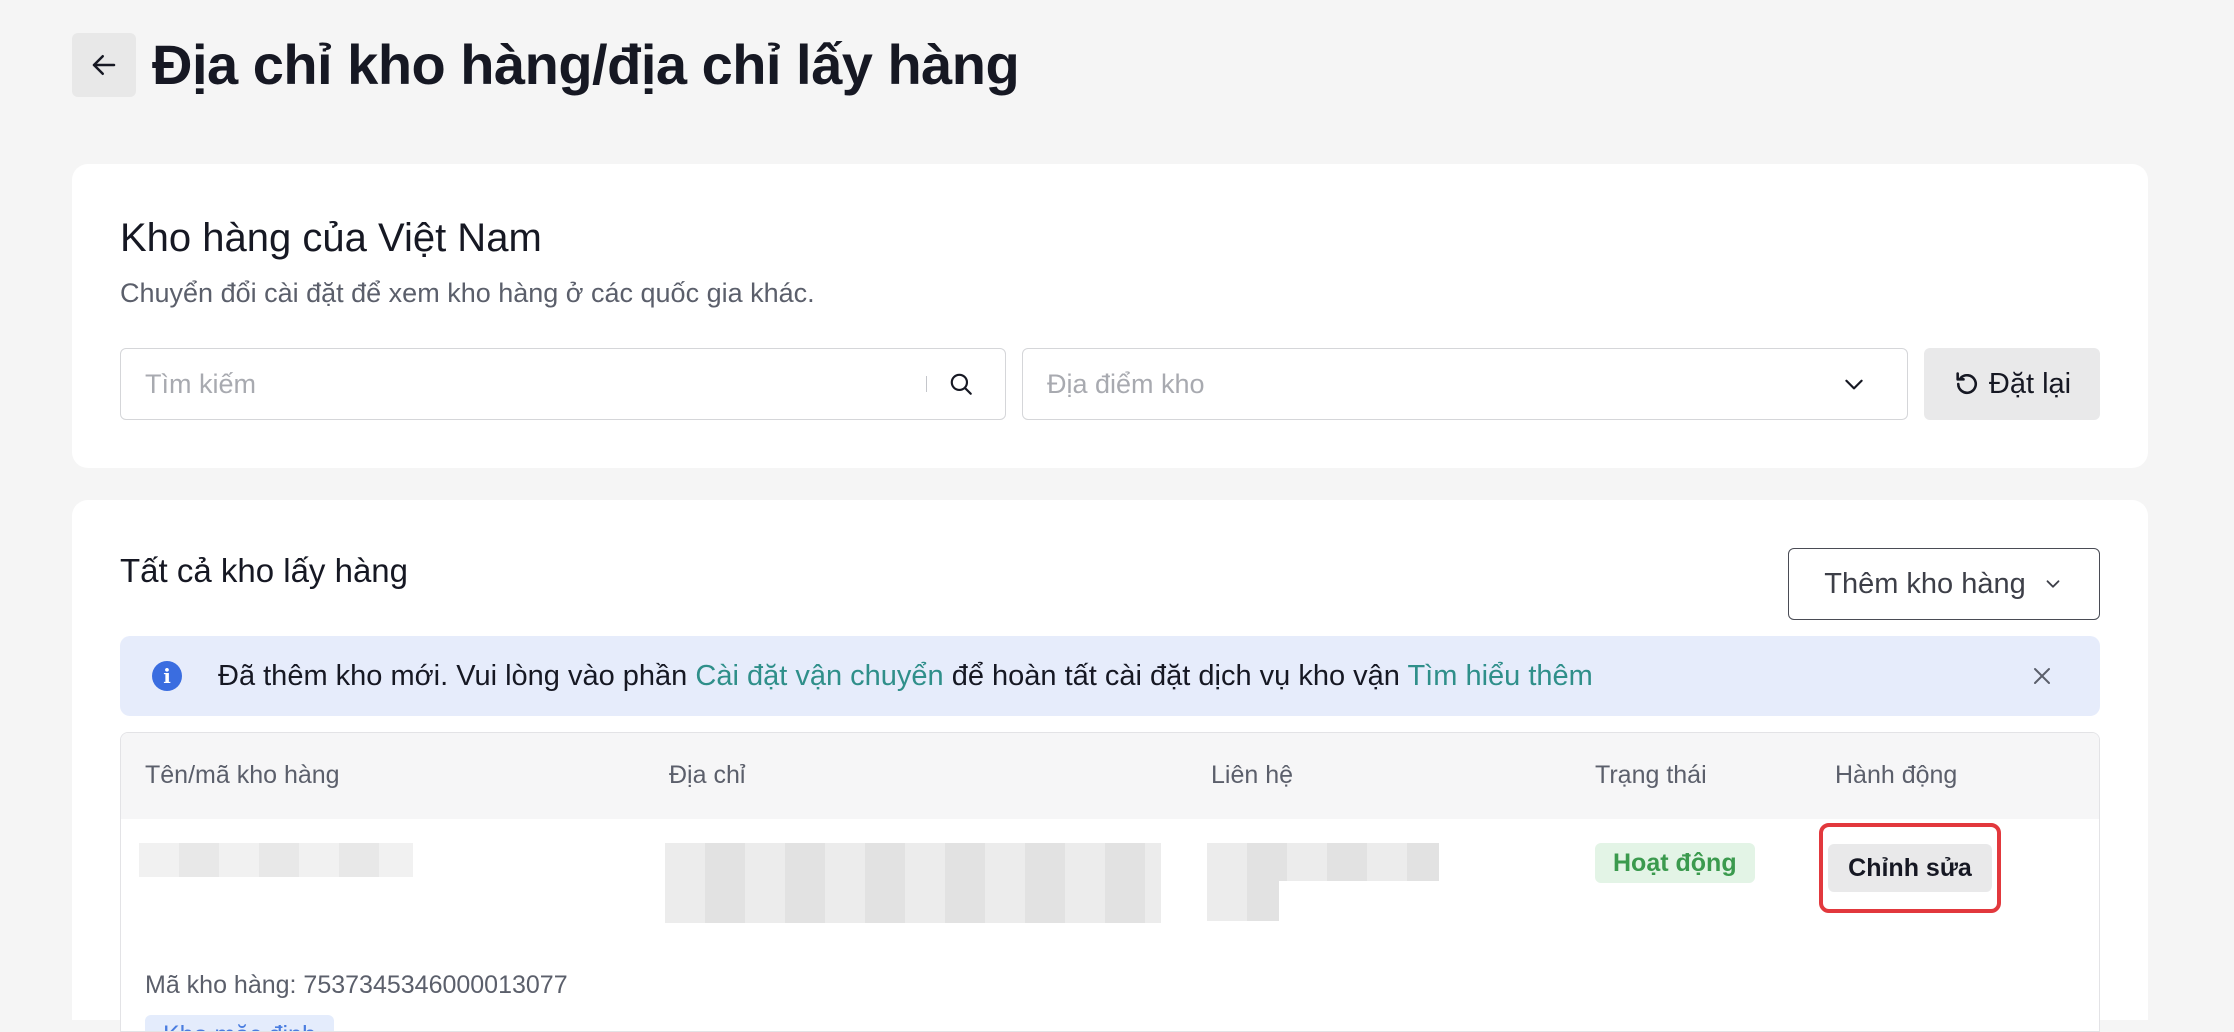  What do you see at coordinates (239, 1023) in the screenshot?
I see `default-warehouse-badge: Kho mặc định` at bounding box center [239, 1023].